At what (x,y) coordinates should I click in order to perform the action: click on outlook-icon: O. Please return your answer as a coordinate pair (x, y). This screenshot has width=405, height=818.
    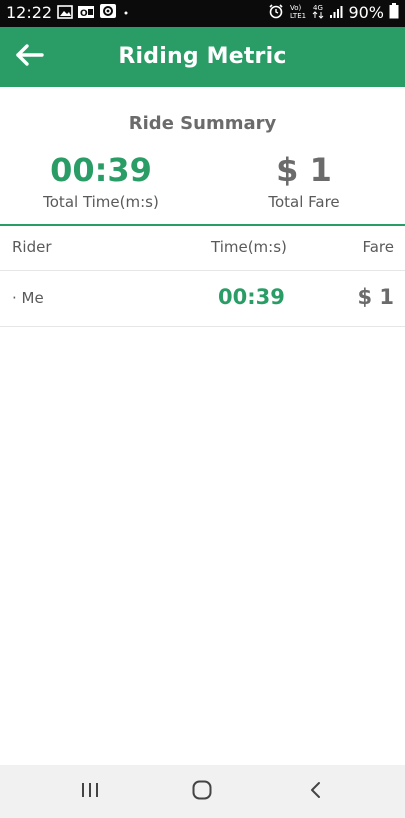
    Looking at the image, I should click on (86, 13).